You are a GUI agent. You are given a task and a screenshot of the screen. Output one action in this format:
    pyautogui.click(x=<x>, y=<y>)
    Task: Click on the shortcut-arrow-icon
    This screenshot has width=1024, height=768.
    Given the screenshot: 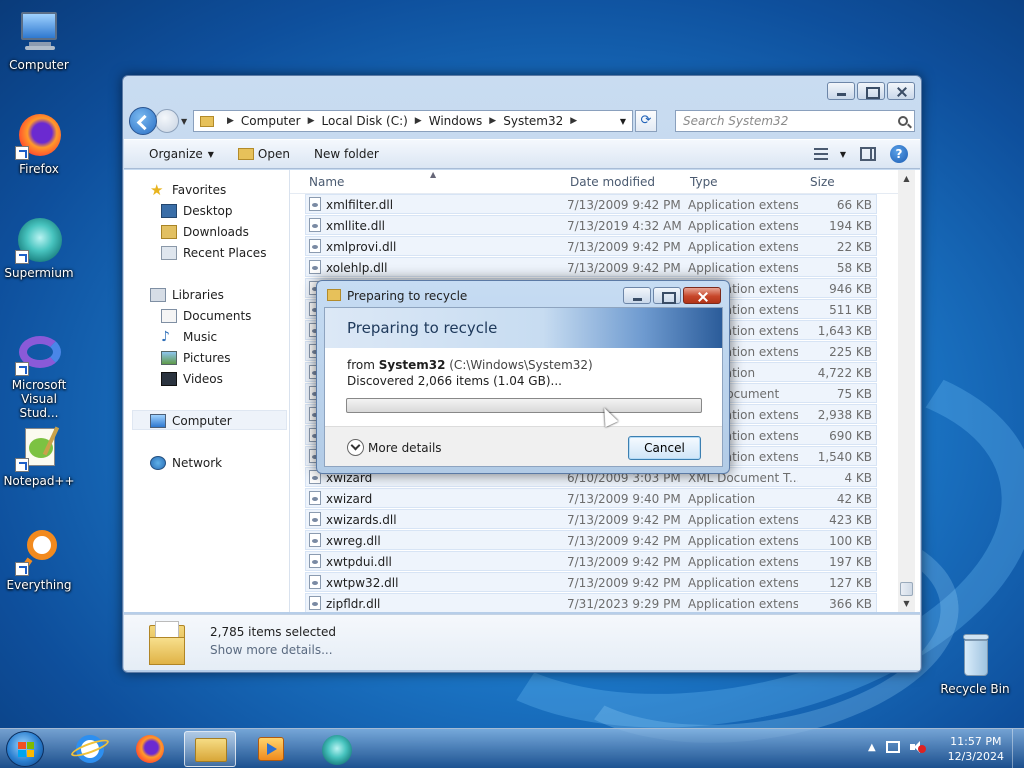 What is the action you would take?
    pyautogui.click(x=22, y=257)
    